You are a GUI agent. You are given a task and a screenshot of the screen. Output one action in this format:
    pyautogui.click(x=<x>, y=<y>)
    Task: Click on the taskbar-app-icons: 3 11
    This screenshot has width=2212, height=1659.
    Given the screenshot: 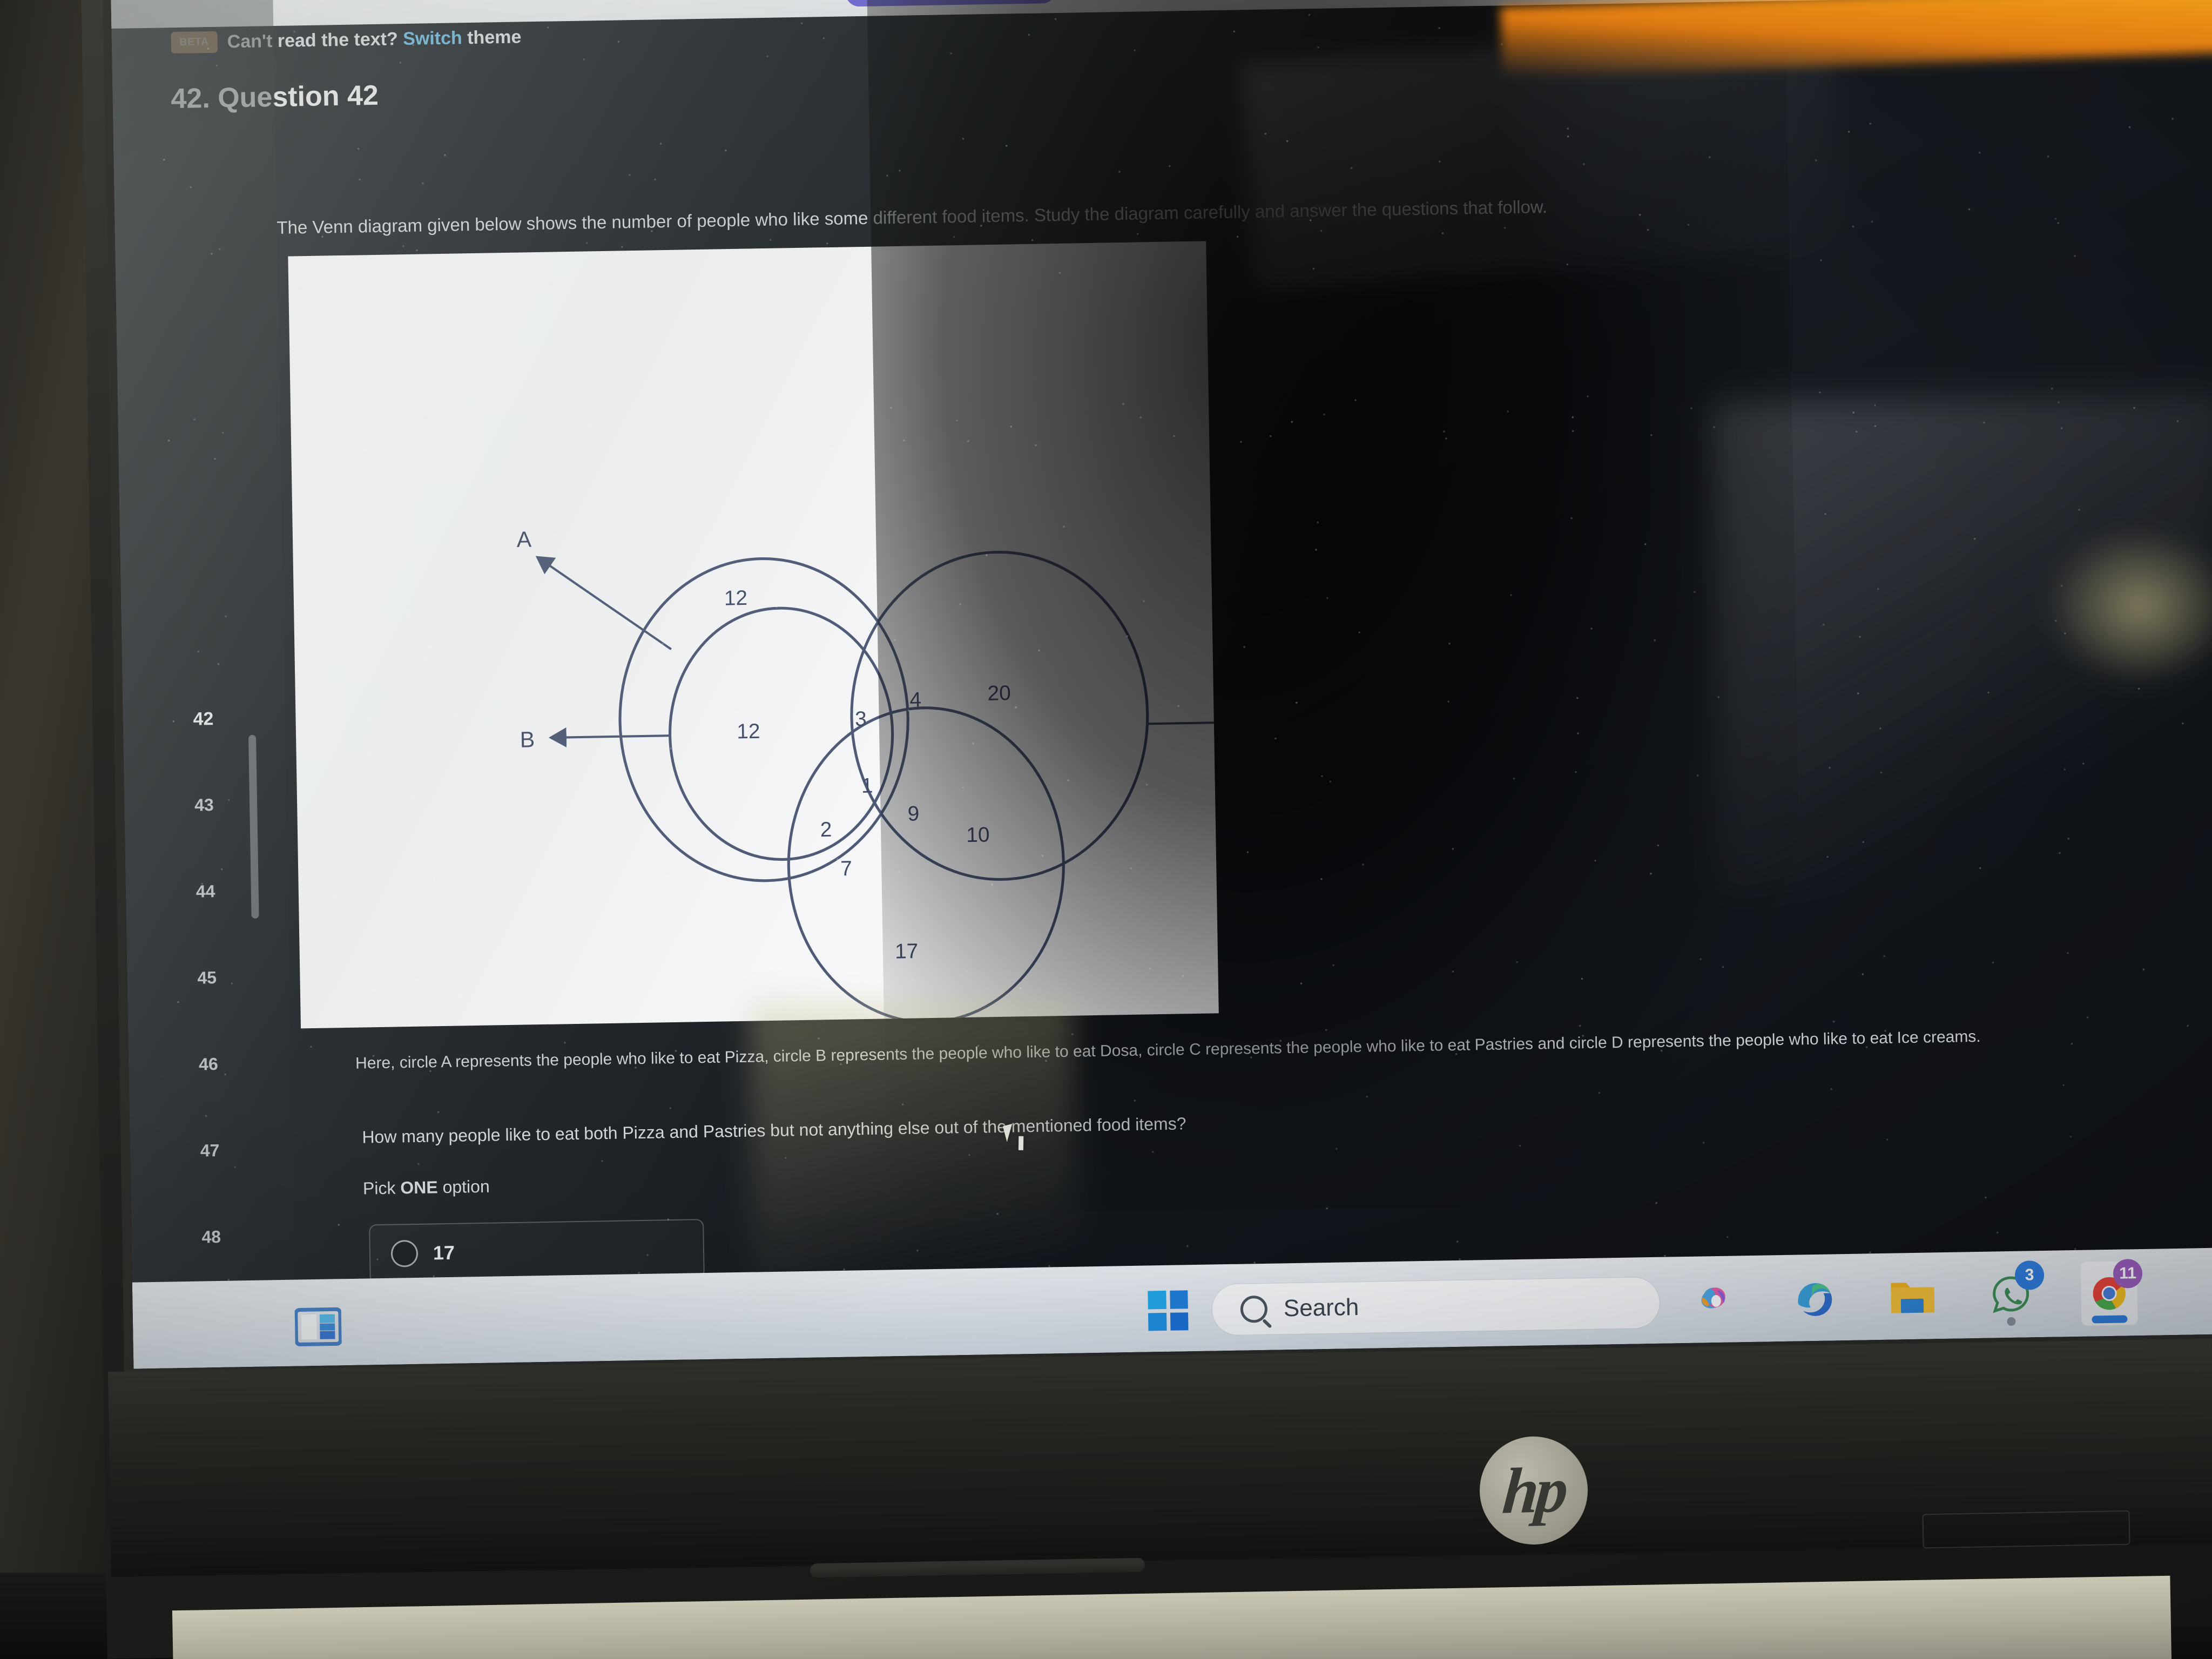 What is the action you would take?
    pyautogui.click(x=1915, y=1295)
    